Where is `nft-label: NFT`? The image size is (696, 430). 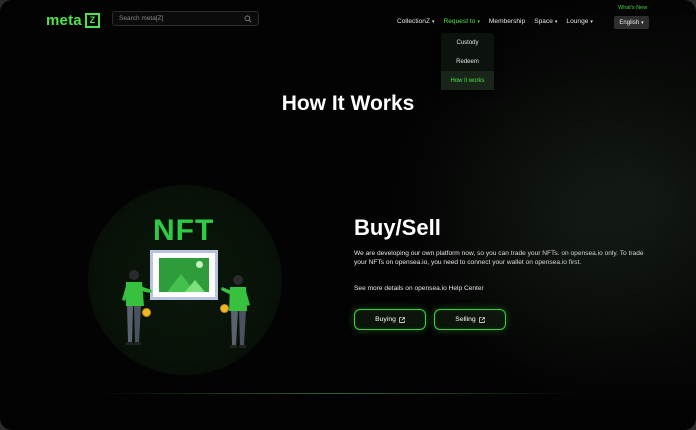
nft-label: NFT is located at coordinates (184, 230).